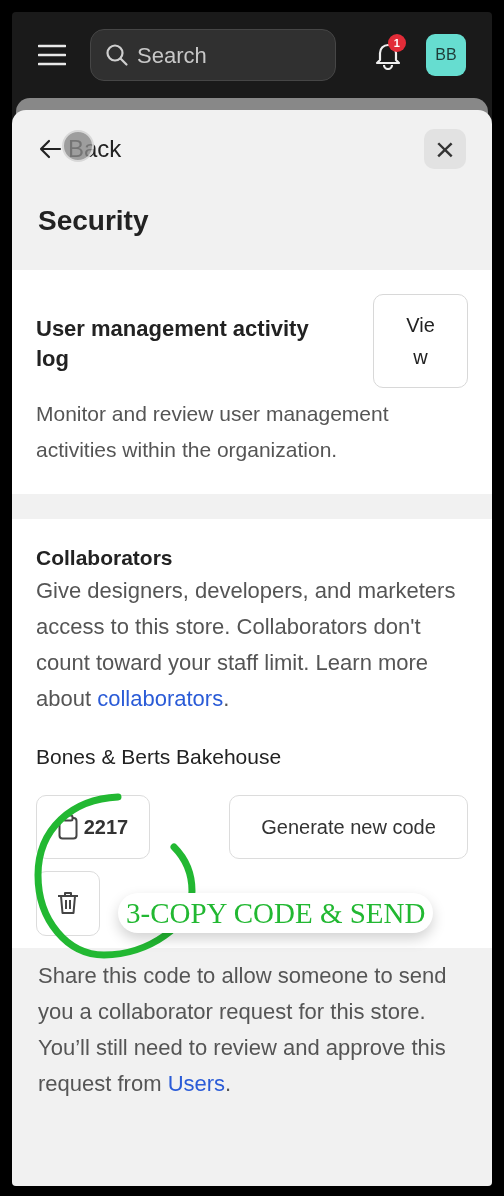 The width and height of the screenshot is (504, 1196). I want to click on arrow-left-icon, so click(50, 149).